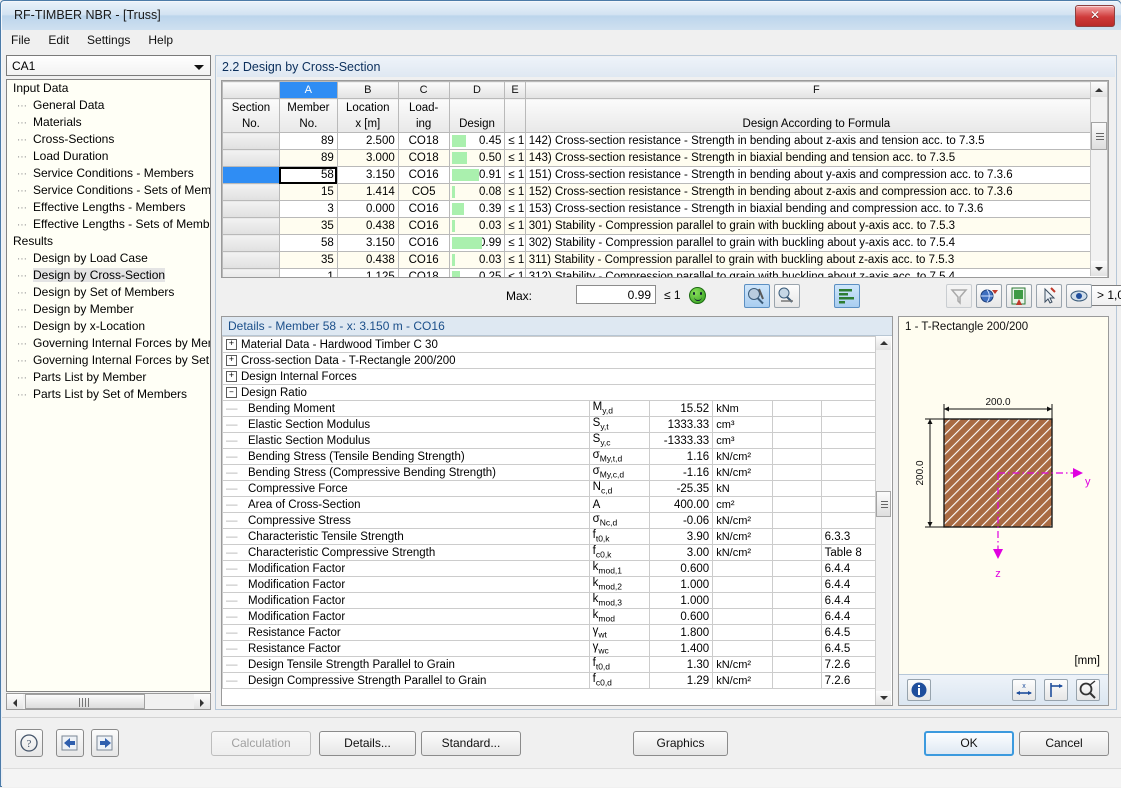 The image size is (1121, 788). What do you see at coordinates (1079, 296) in the screenshot?
I see `view-mode-button` at bounding box center [1079, 296].